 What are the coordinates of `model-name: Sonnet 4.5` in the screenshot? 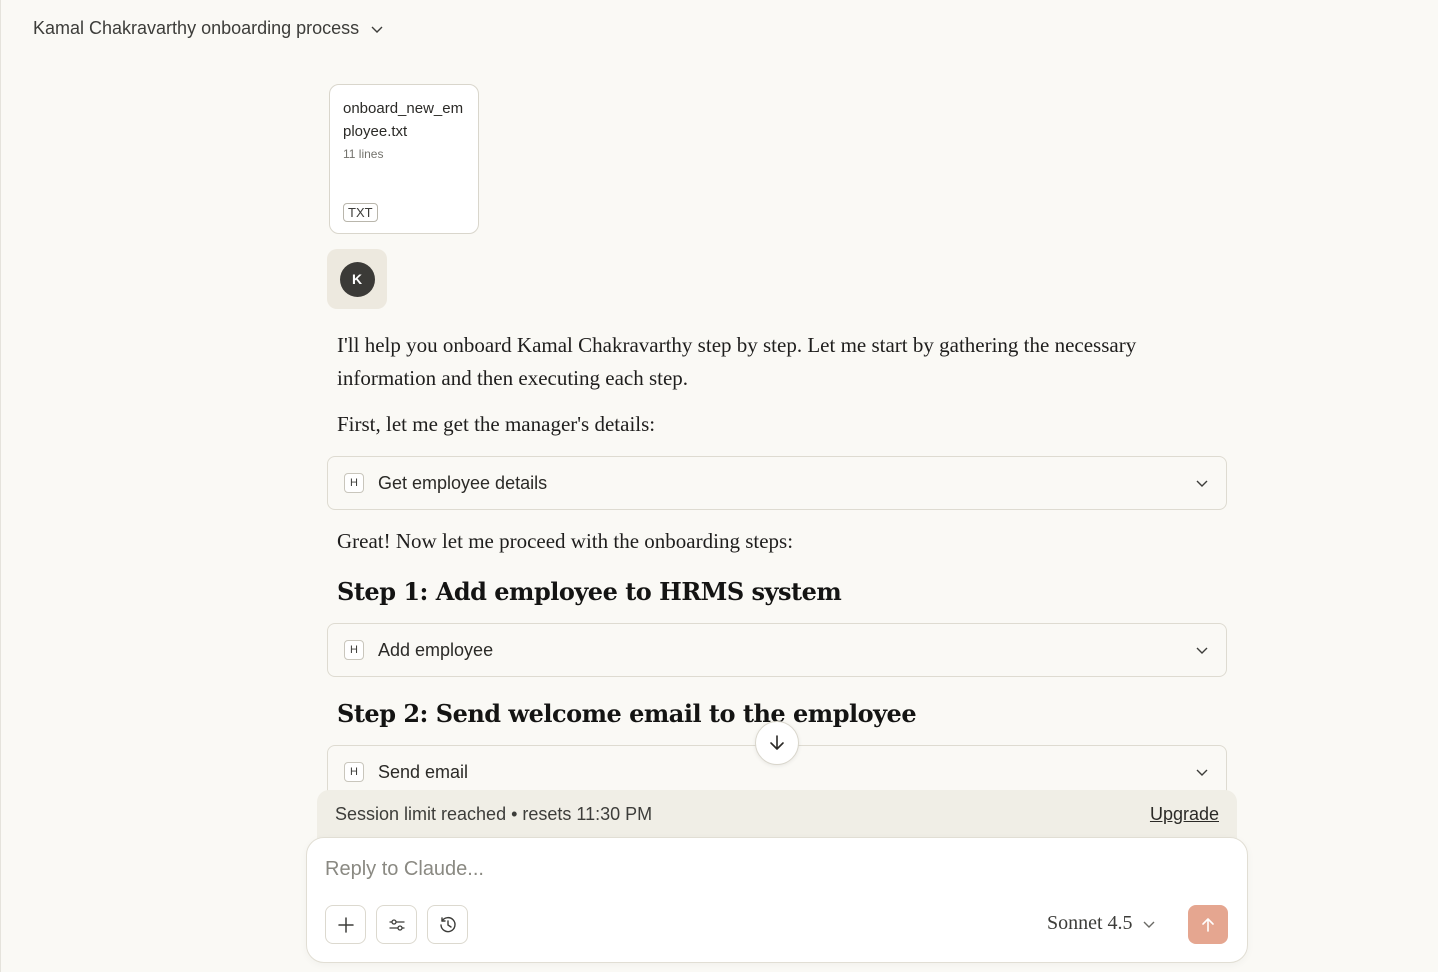 It's located at (1090, 923).